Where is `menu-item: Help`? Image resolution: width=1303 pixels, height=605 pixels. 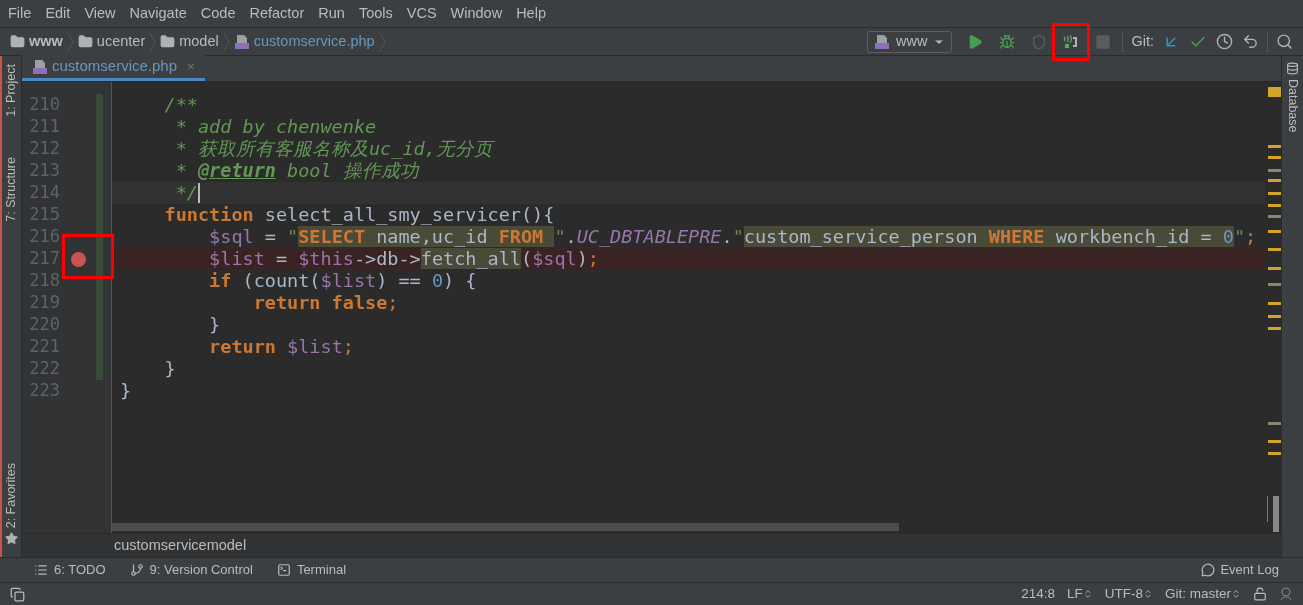
menu-item: Help is located at coordinates (531, 13).